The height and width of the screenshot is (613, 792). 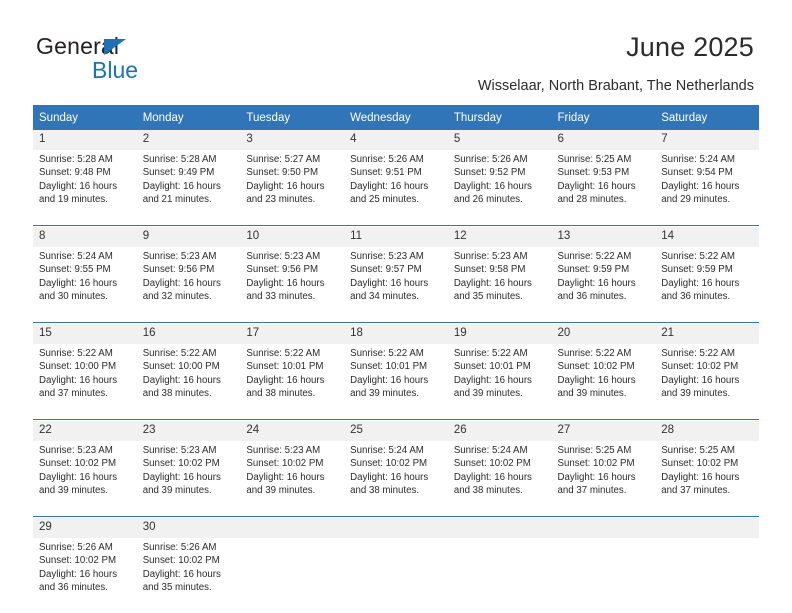 What do you see at coordinates (499, 140) in the screenshot?
I see `day-number: 5` at bounding box center [499, 140].